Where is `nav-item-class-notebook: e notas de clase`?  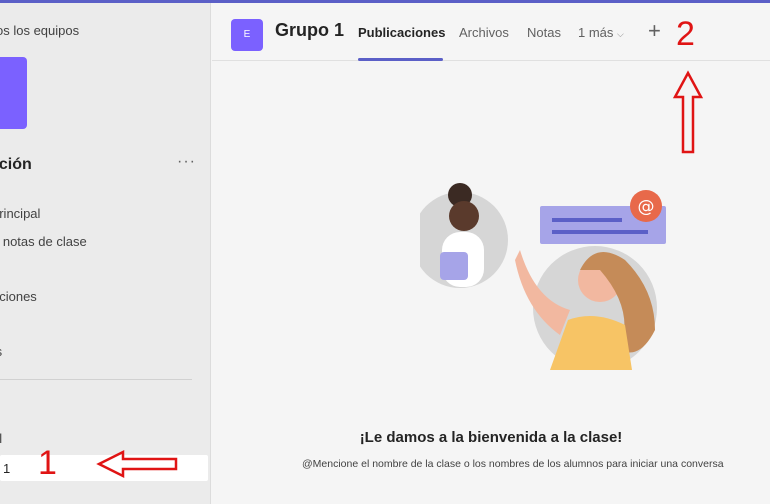 nav-item-class-notebook: e notas de clase is located at coordinates (43, 241).